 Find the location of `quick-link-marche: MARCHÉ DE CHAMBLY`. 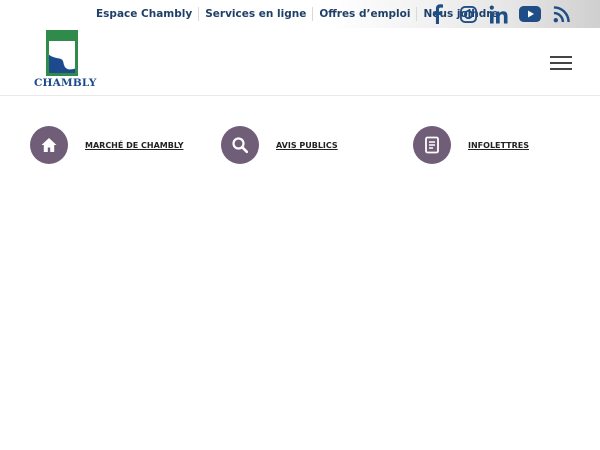

quick-link-marche: MARCHÉ DE CHAMBLY is located at coordinates (106, 145).